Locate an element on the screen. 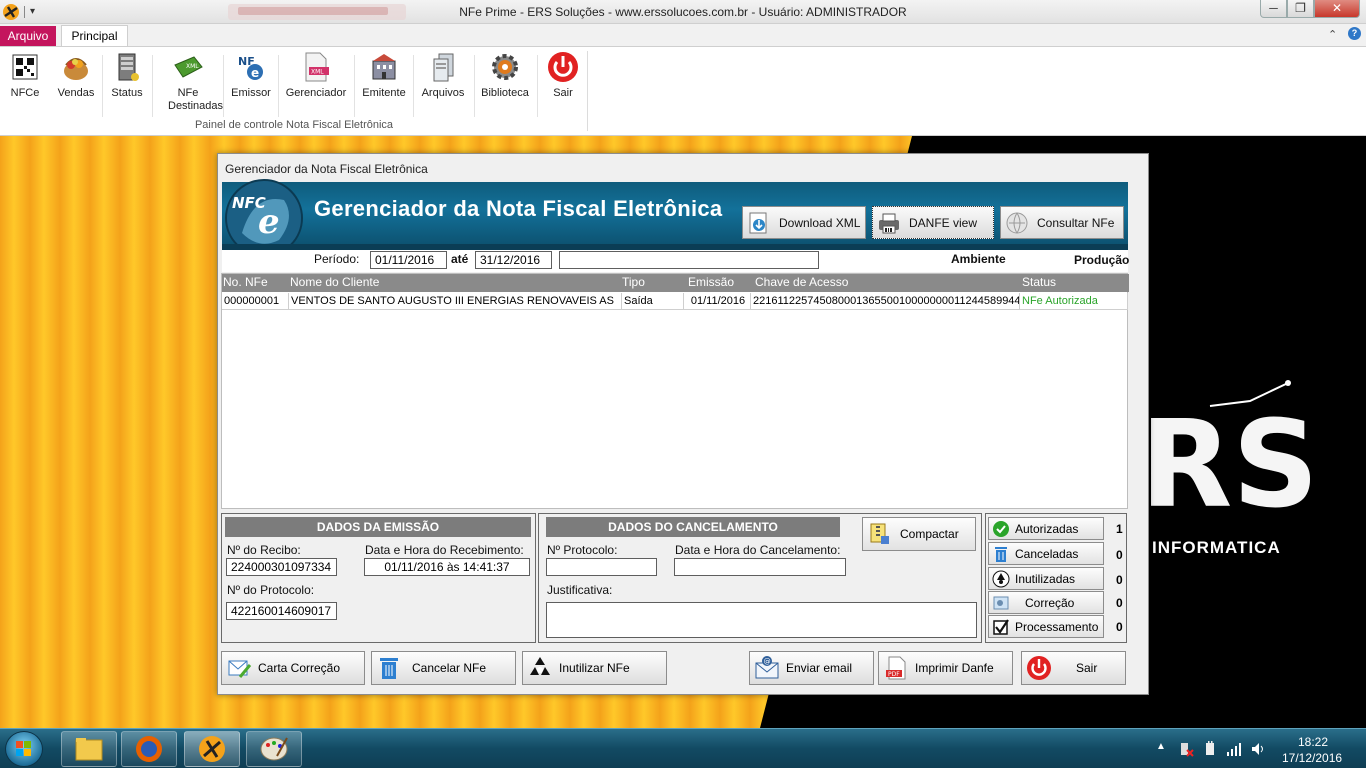 The image size is (1366, 768). ribbon-button-gerenciador: XML Gerenciador is located at coordinates (316, 75).